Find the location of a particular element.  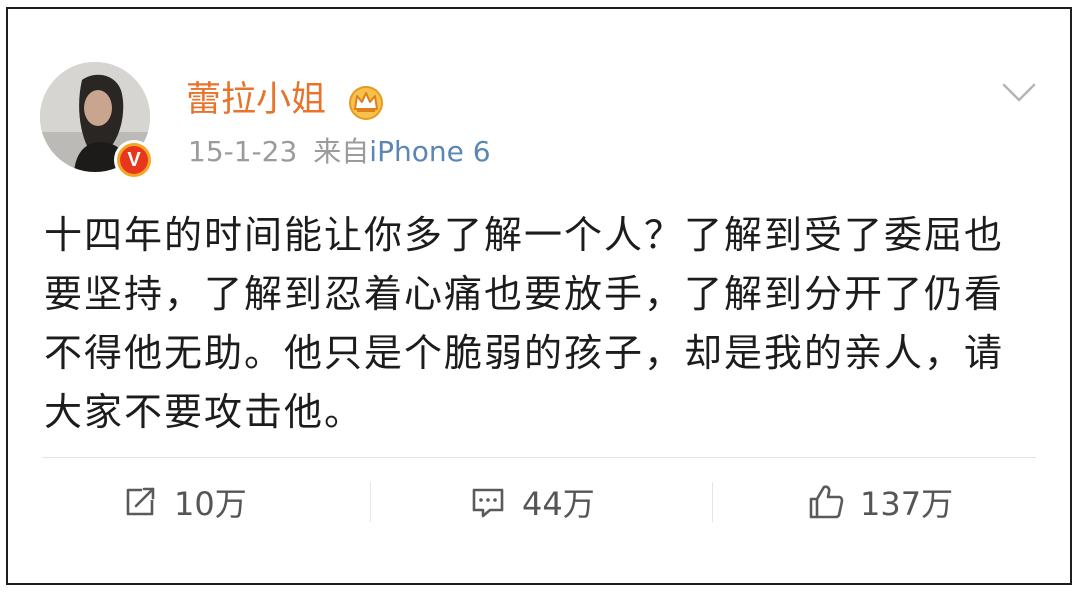

action-bar-divider is located at coordinates (539, 457).